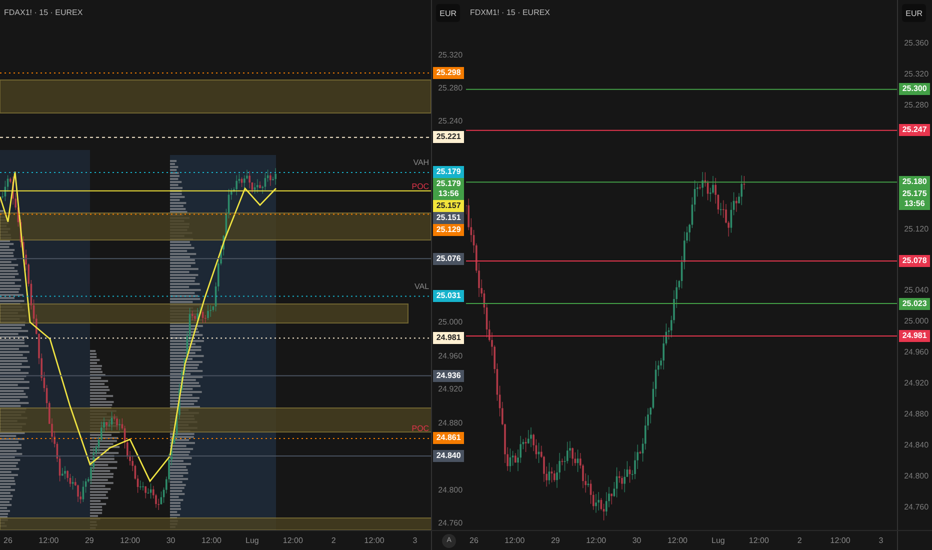  Describe the element at coordinates (448, 172) in the screenshot. I see `price-label: 25.179` at that location.